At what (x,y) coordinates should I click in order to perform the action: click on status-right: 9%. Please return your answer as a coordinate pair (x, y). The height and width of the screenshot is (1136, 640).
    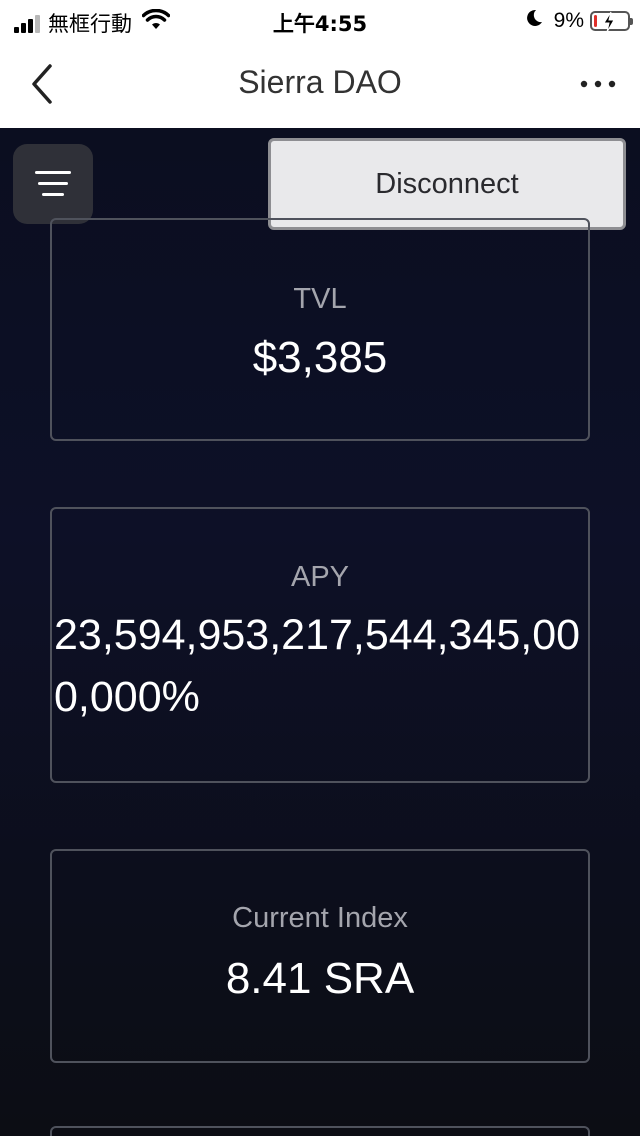
    Looking at the image, I should click on (578, 21).